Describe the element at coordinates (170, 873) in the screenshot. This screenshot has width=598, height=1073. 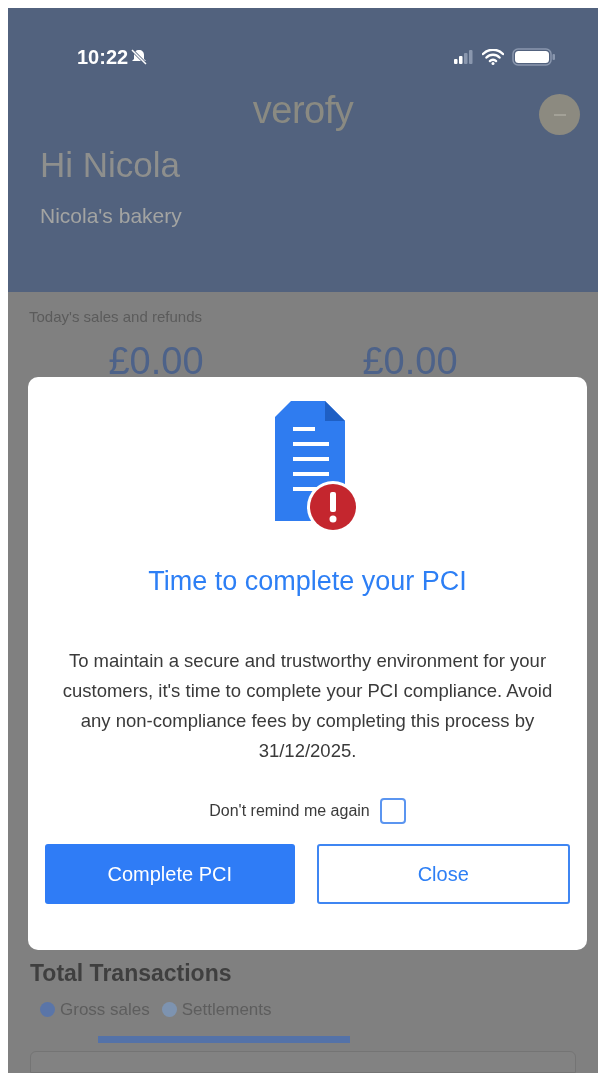
I see `complete-button: Complete PCI` at that location.